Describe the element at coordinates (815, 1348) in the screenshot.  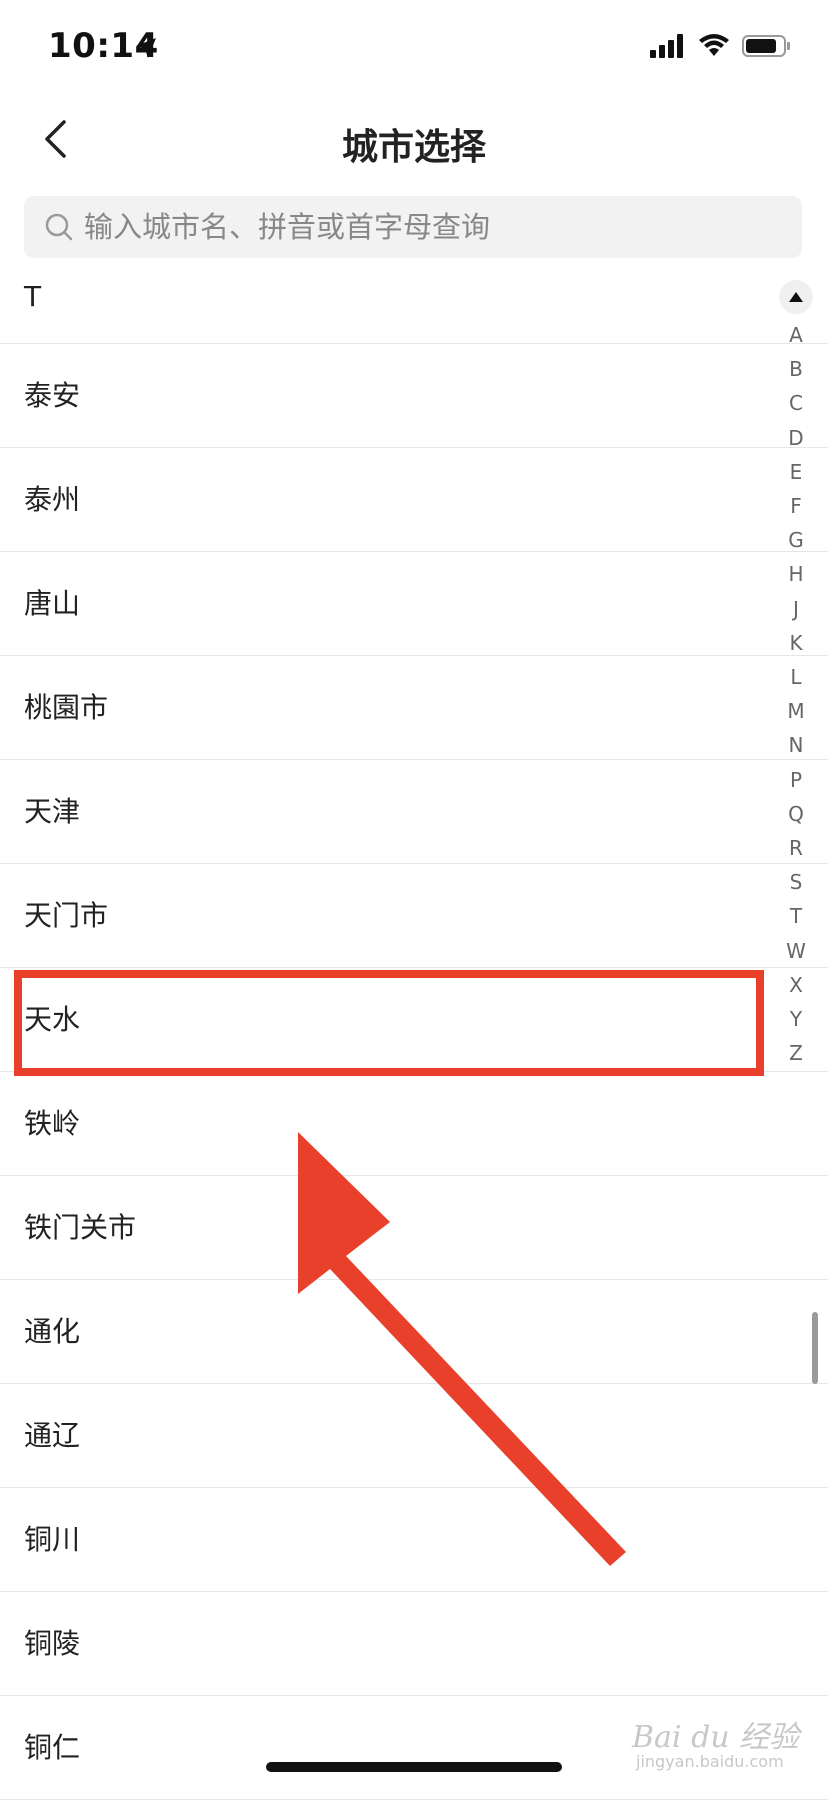
I see `scroll-indicator` at that location.